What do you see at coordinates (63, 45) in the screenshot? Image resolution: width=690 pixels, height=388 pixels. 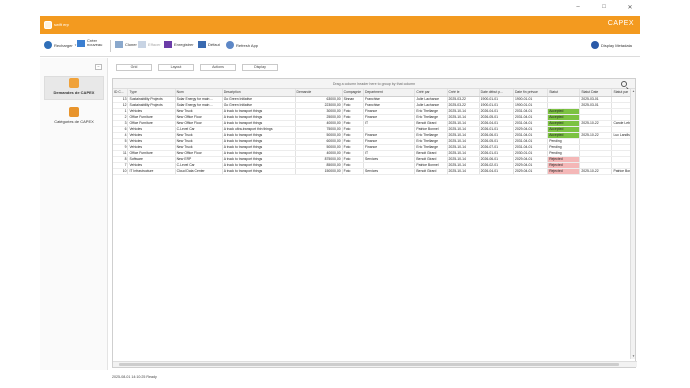 I see `refresh-label: Recharger` at bounding box center [63, 45].